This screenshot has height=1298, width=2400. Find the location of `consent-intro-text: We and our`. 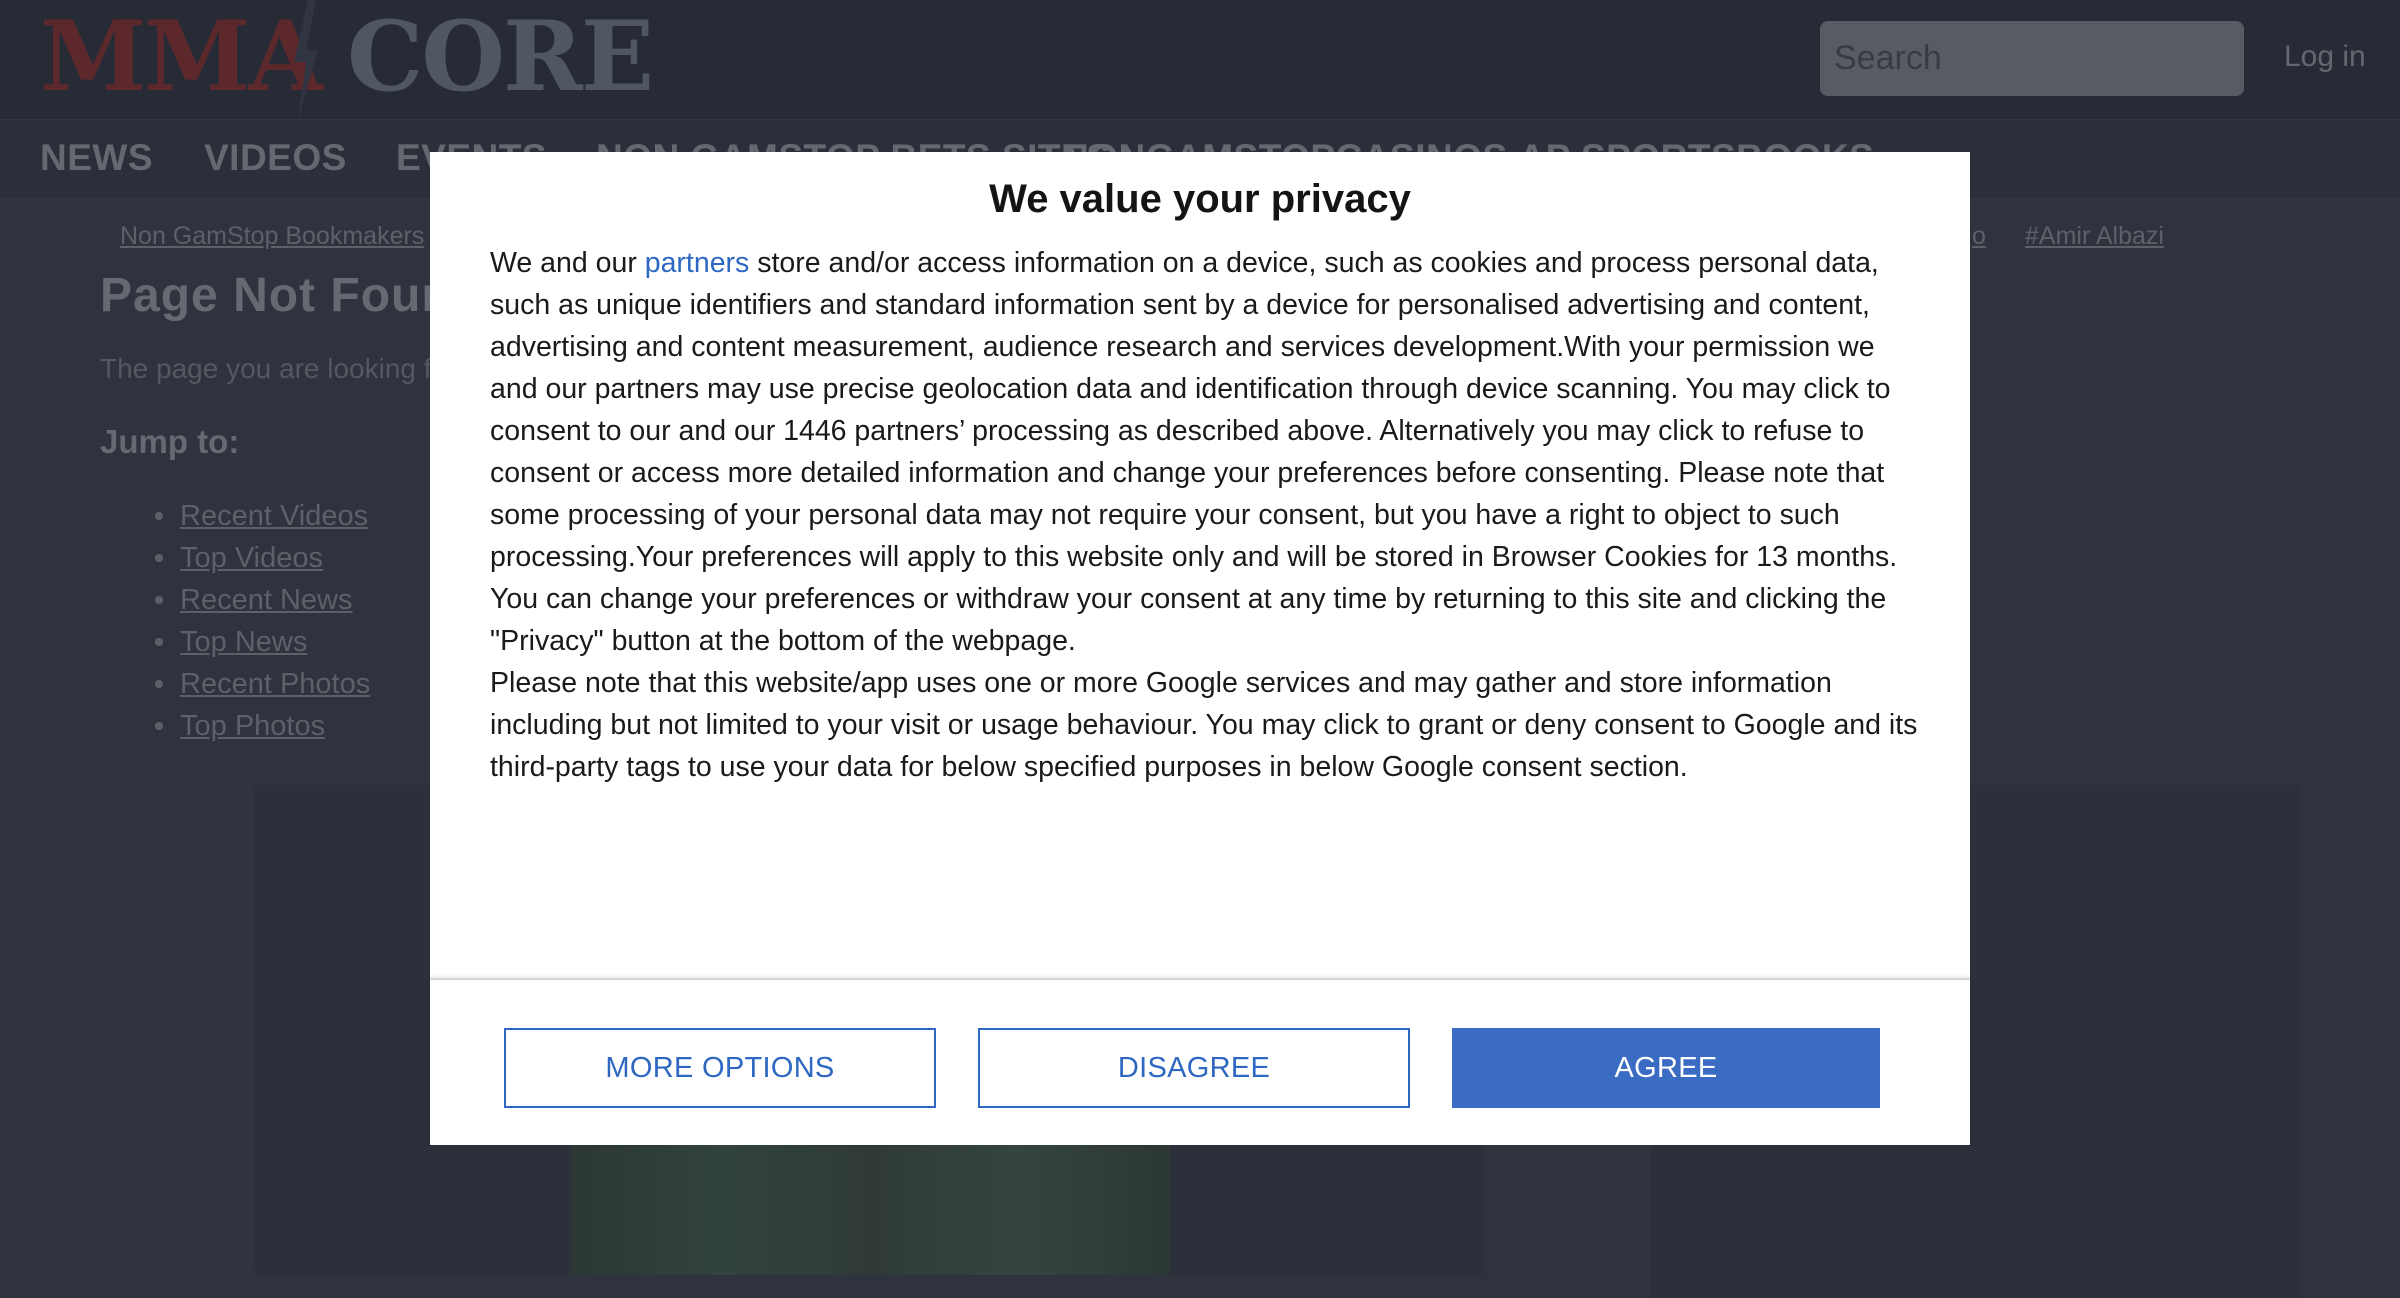

consent-intro-text: We and our is located at coordinates (567, 263).